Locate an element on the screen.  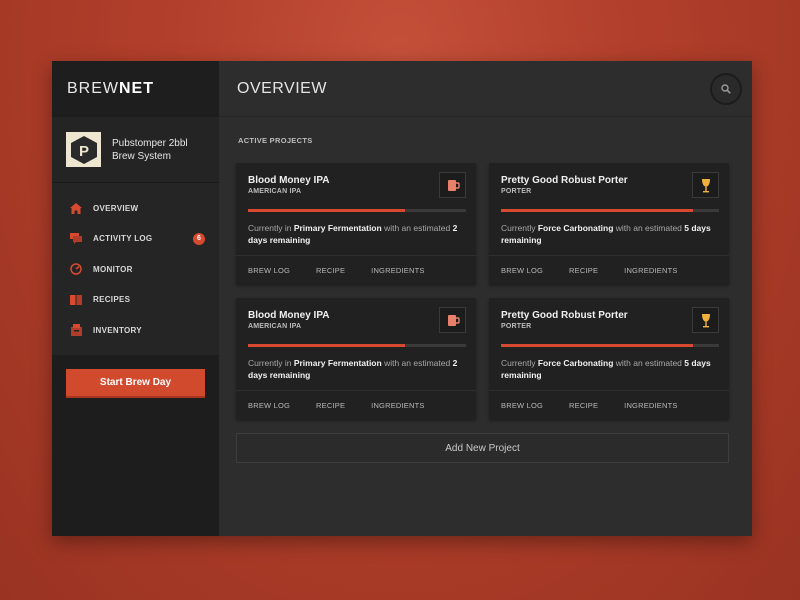
sidebar-item-label: OVERVIEW is located at coordinates (116, 208).